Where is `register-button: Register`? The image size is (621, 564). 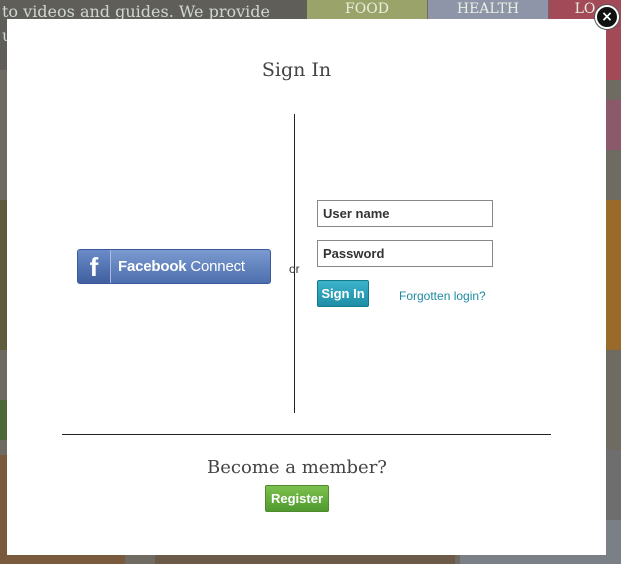 register-button: Register is located at coordinates (297, 498).